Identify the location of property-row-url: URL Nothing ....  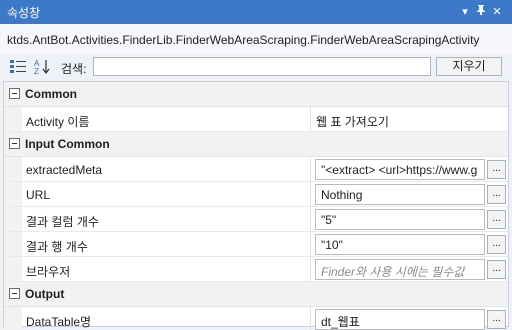
(256, 194).